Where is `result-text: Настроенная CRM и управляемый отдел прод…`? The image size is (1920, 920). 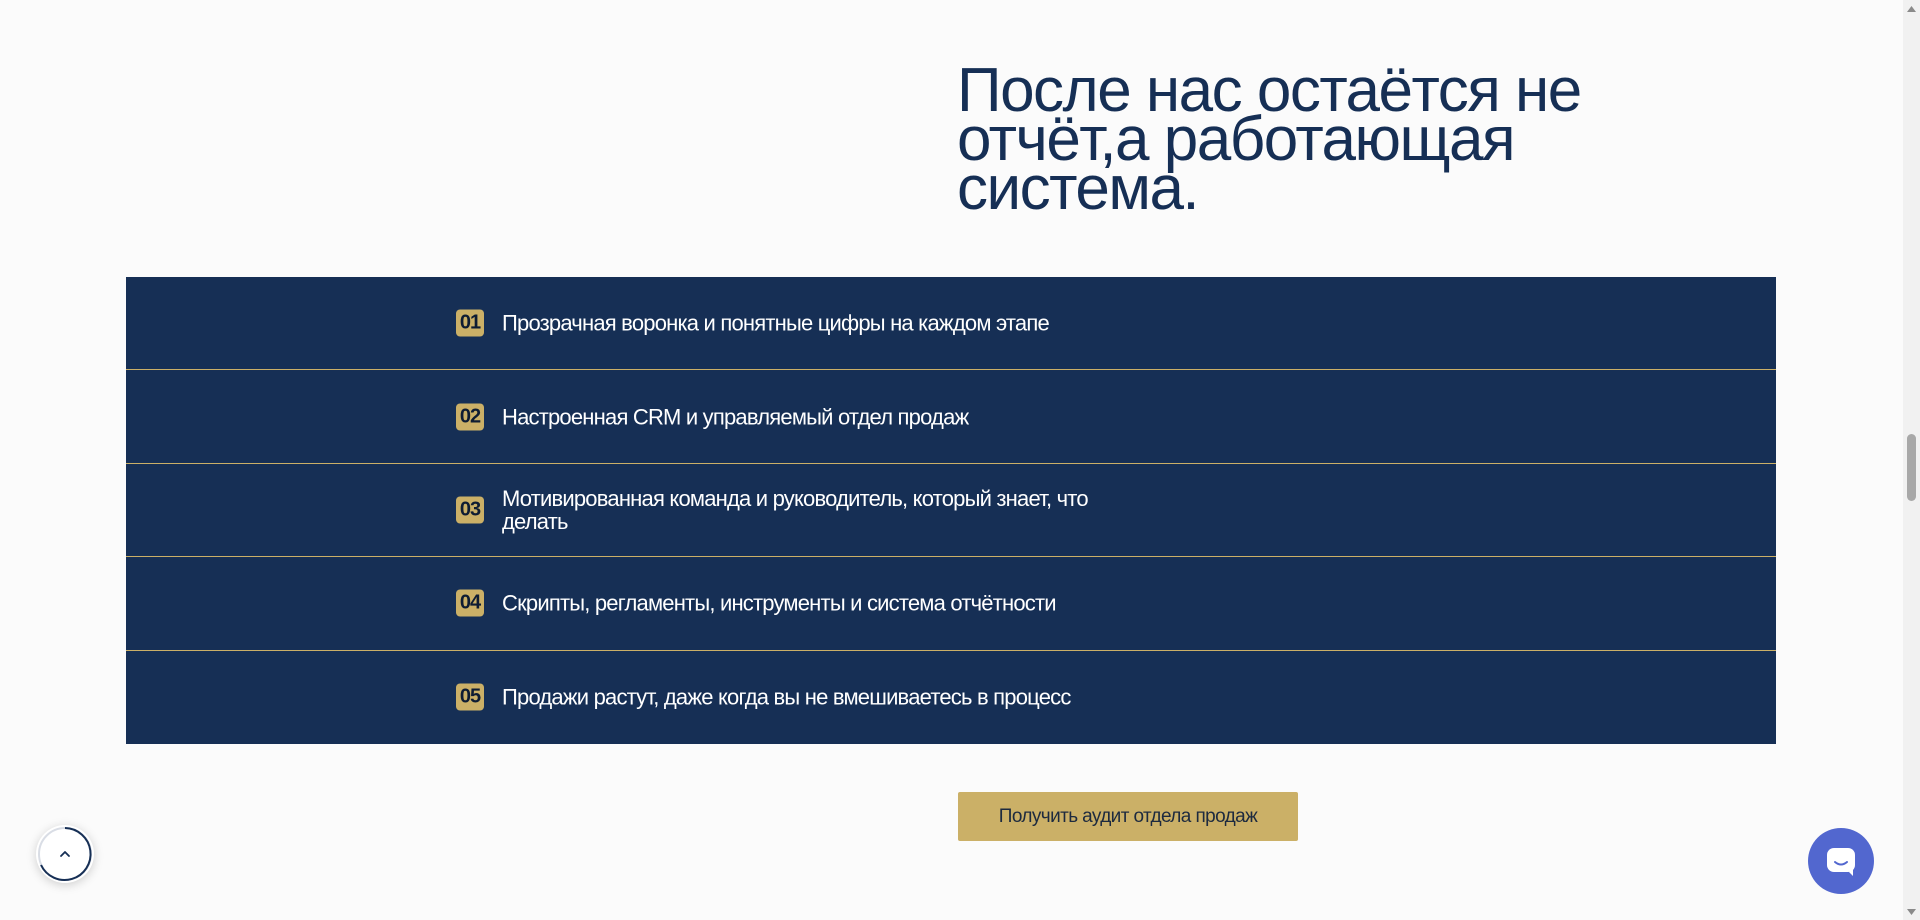
result-text: Настроенная CRM и управляемый отдел прод… is located at coordinates (735, 417).